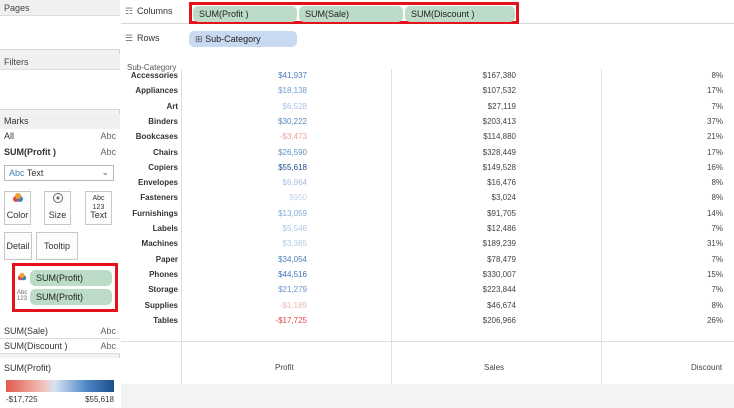 This screenshot has width=734, height=408. Describe the element at coordinates (105, 172) in the screenshot. I see `chevron-down-icon: ⌄` at that location.